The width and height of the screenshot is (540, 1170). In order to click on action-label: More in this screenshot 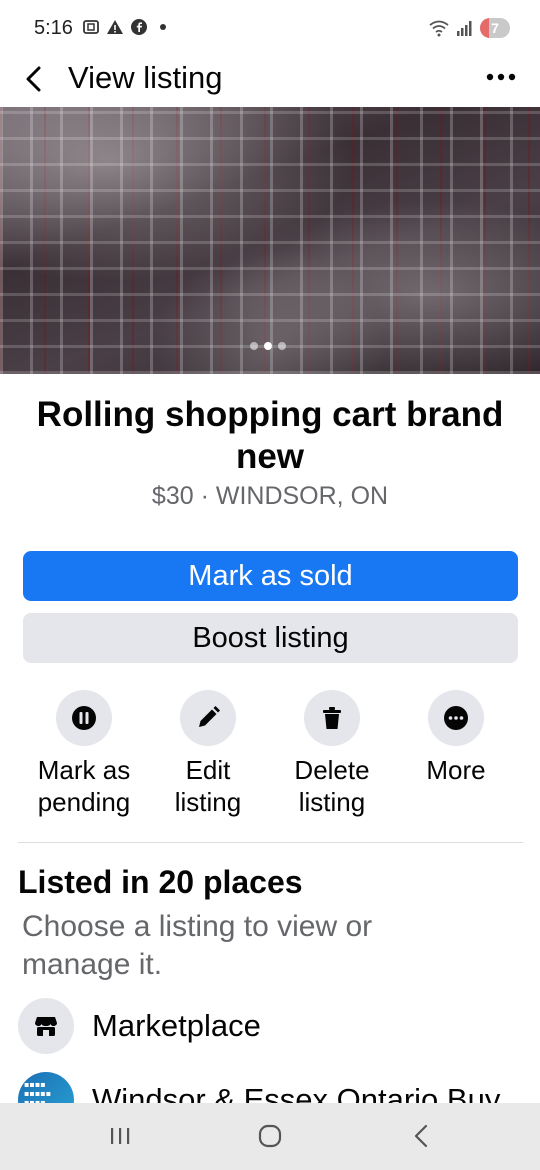, I will do `click(456, 770)`.